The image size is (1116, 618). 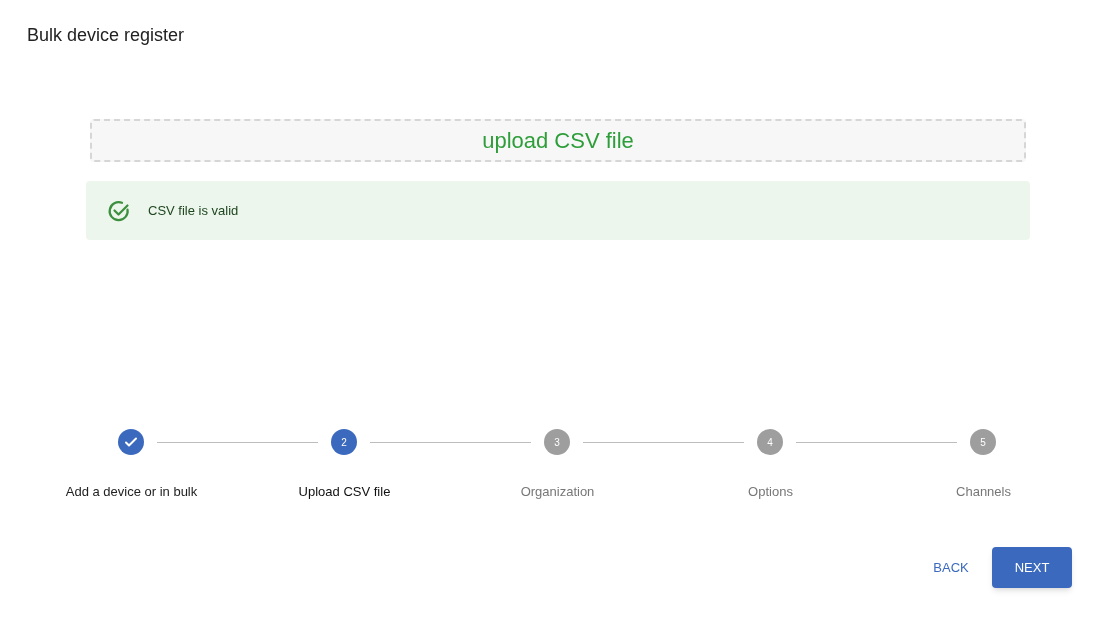 What do you see at coordinates (983, 491) in the screenshot?
I see `step-label: Channels` at bounding box center [983, 491].